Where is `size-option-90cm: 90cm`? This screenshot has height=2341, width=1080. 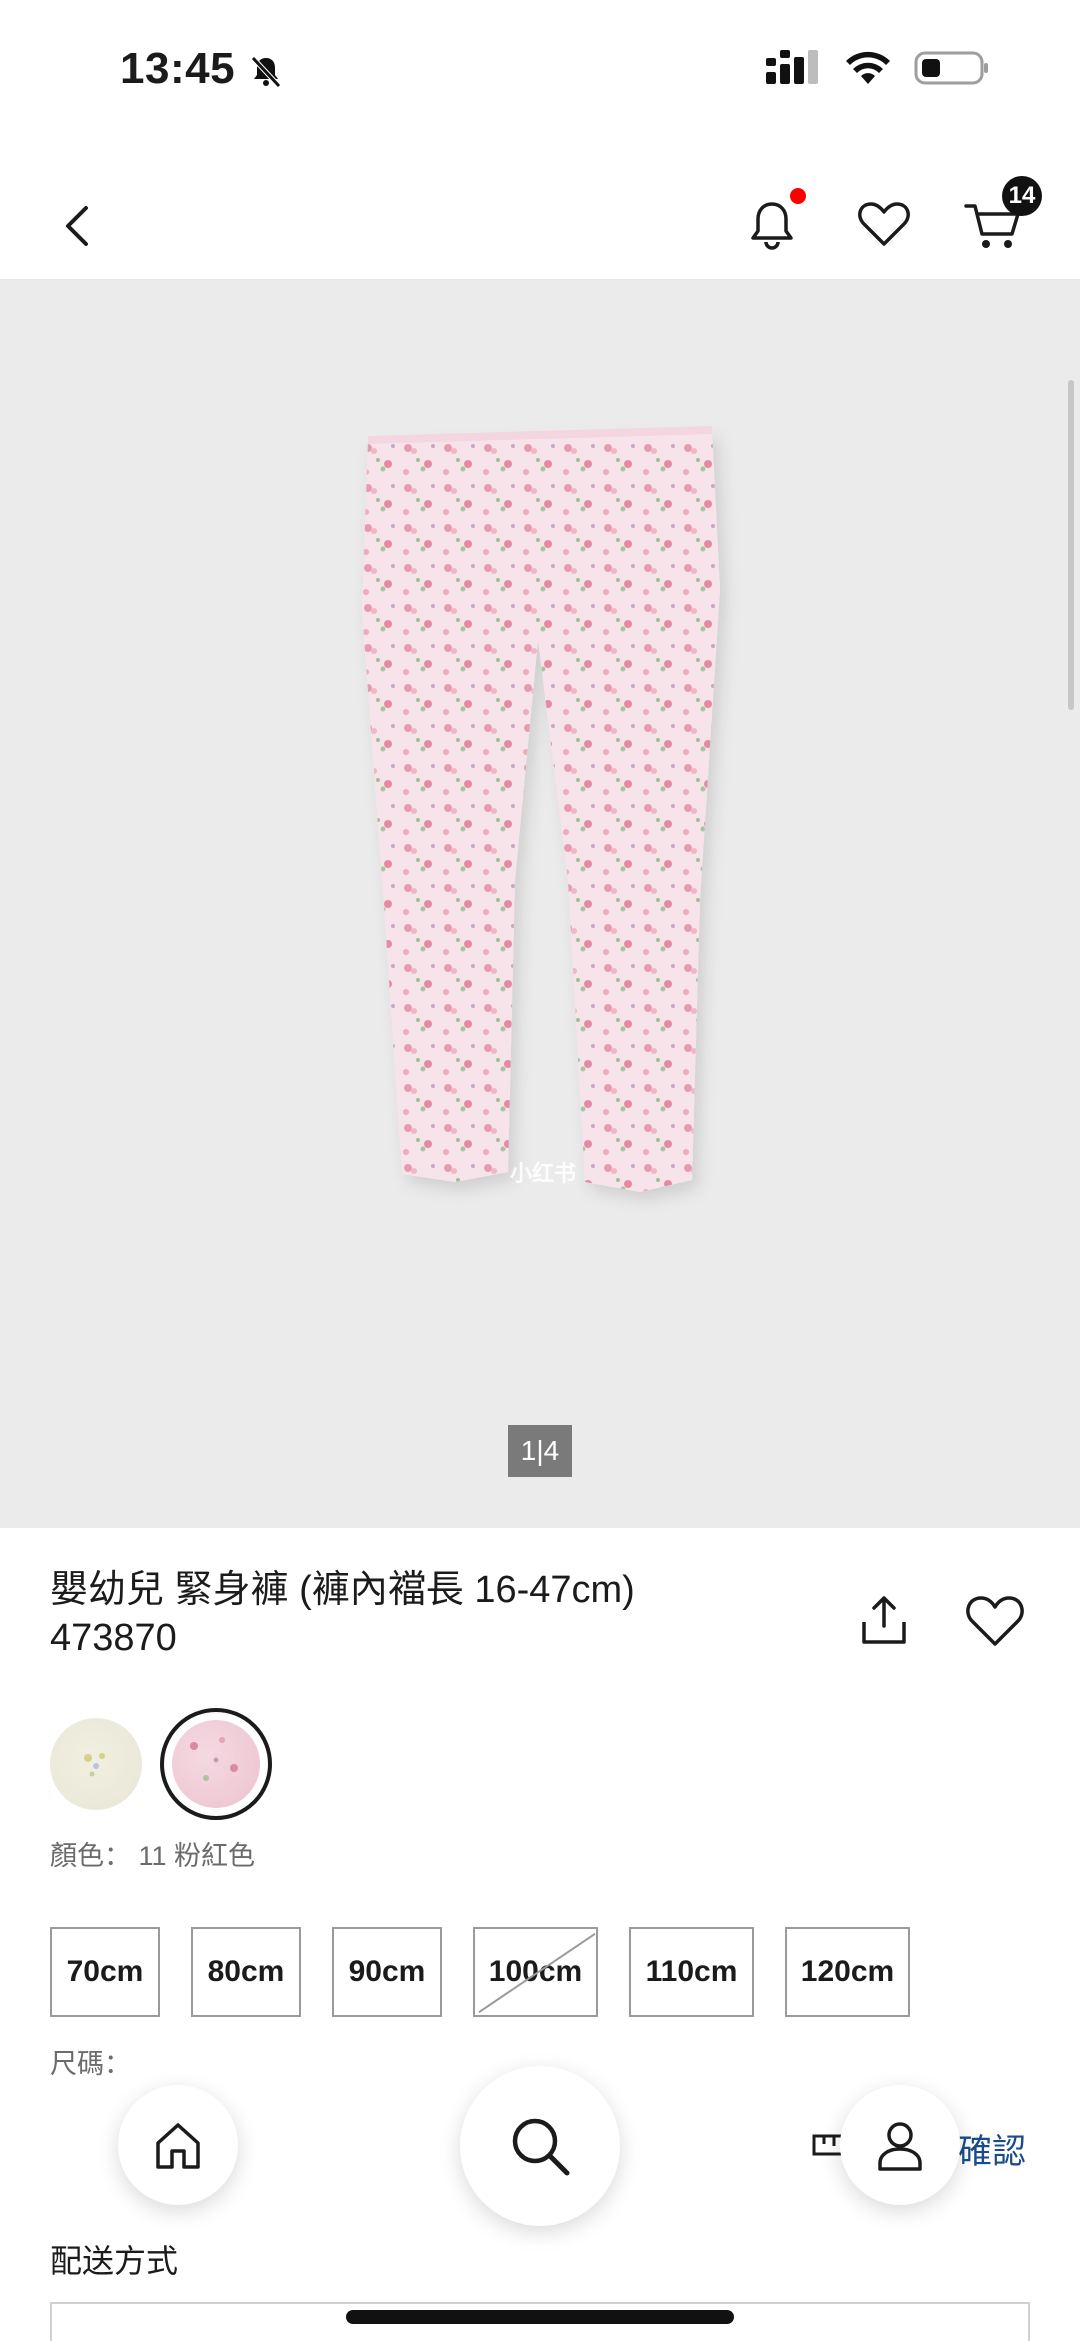
size-option-90cm: 90cm is located at coordinates (387, 1972).